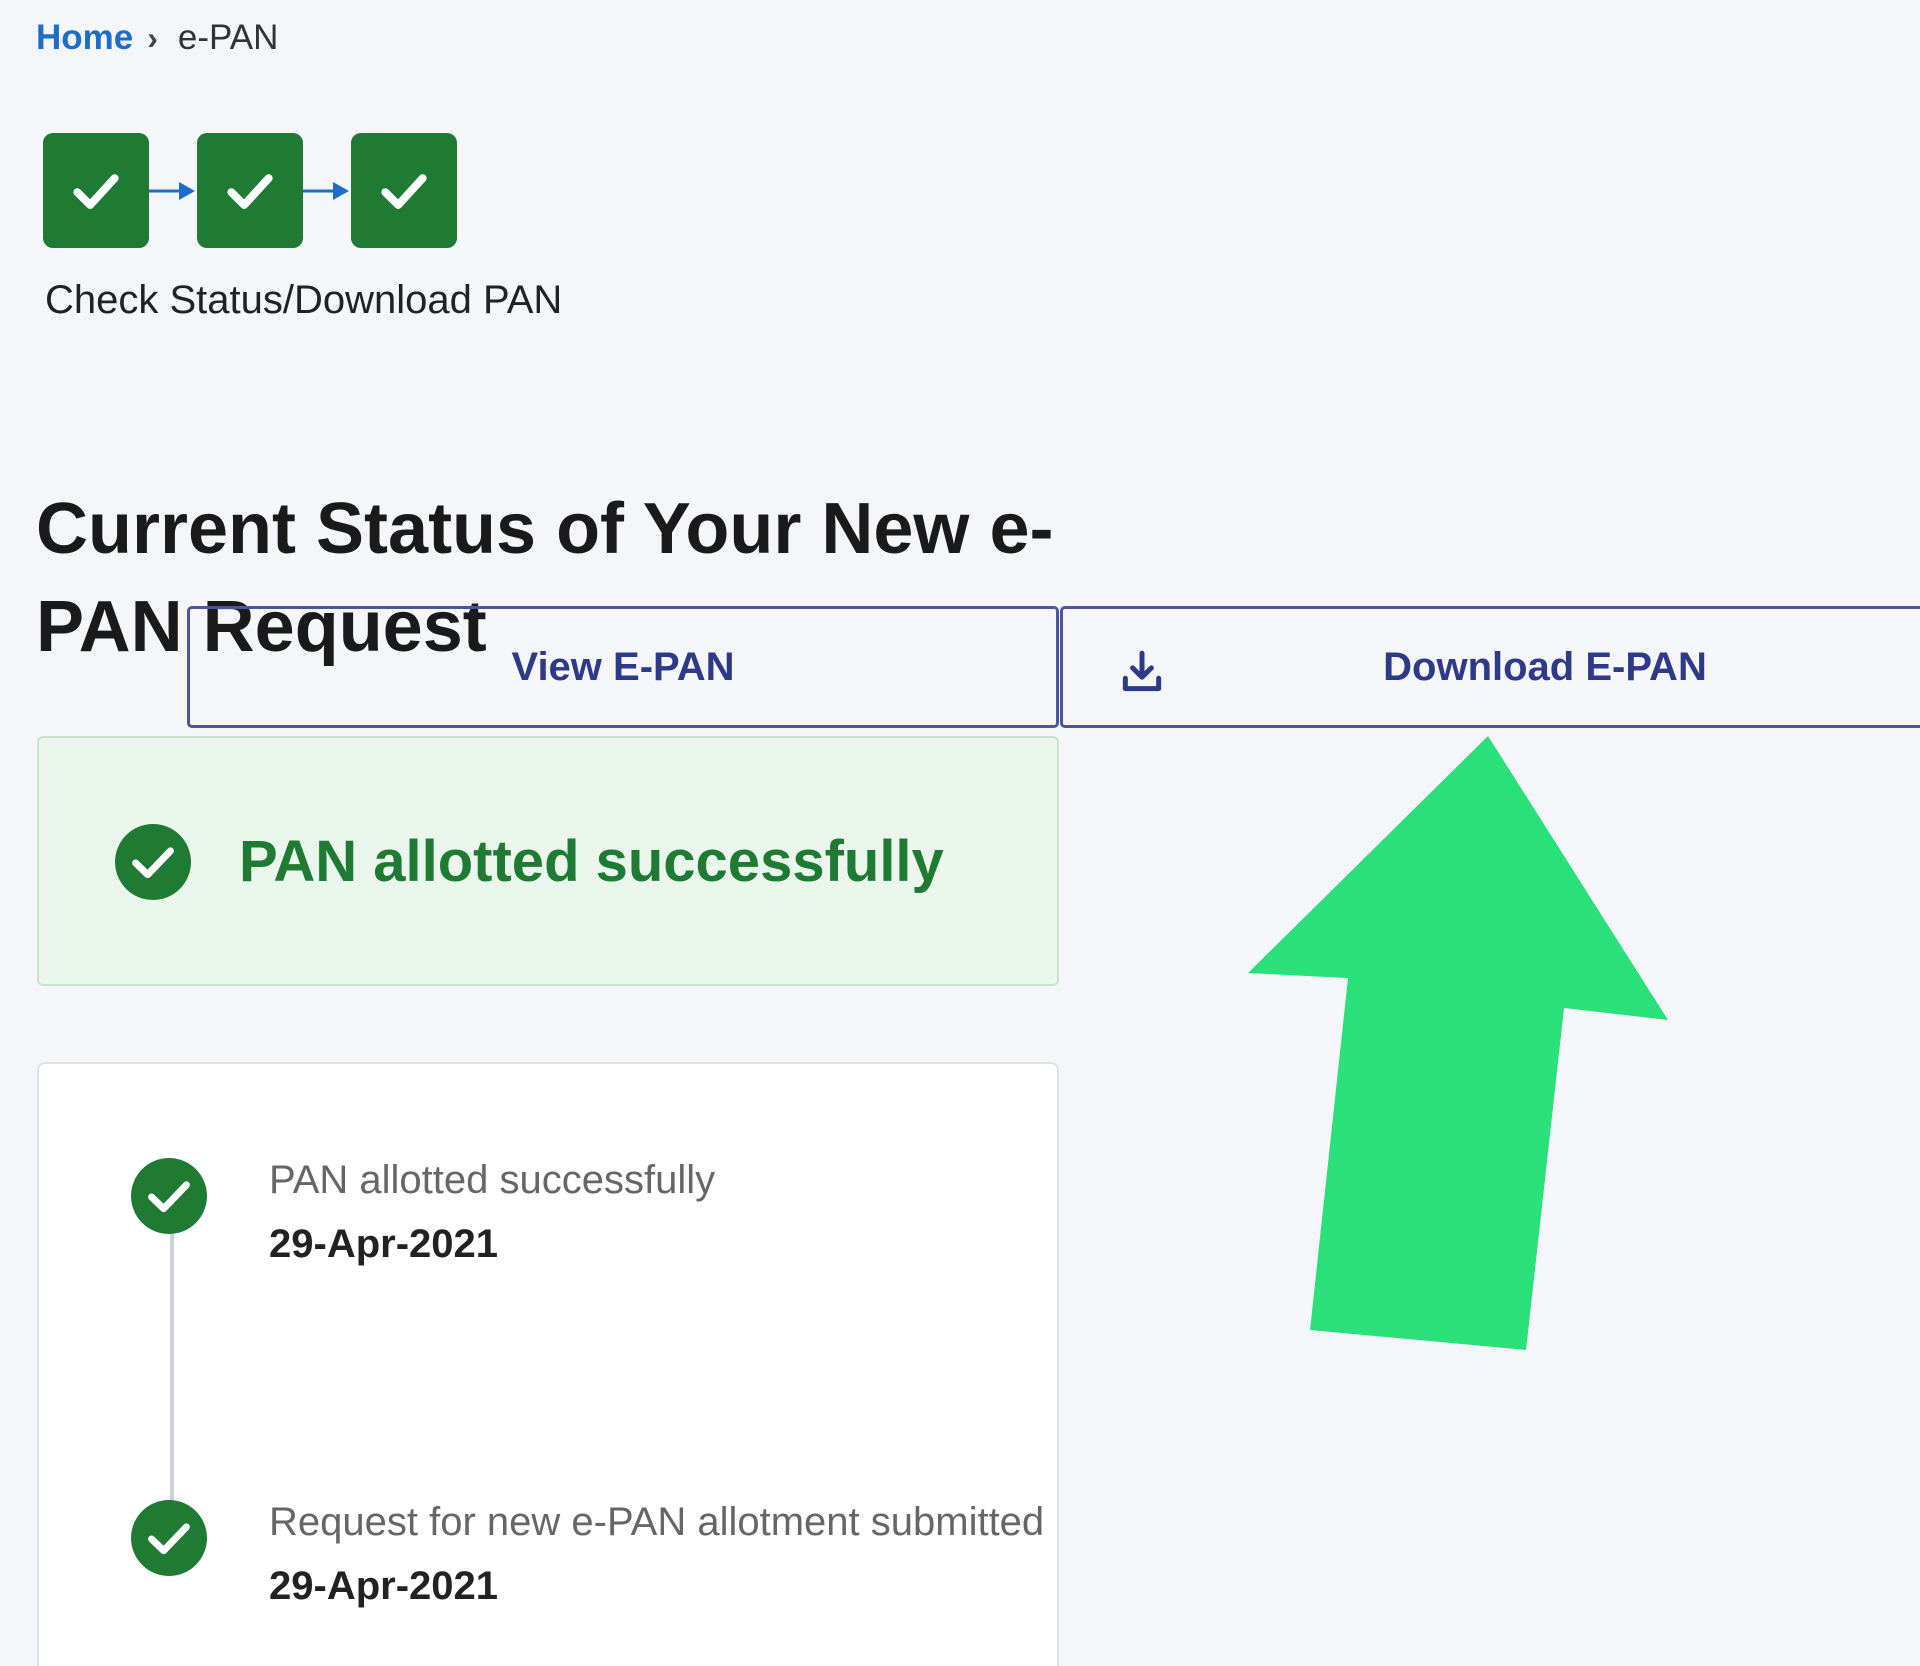  I want to click on step-1-complete, so click(96, 190).